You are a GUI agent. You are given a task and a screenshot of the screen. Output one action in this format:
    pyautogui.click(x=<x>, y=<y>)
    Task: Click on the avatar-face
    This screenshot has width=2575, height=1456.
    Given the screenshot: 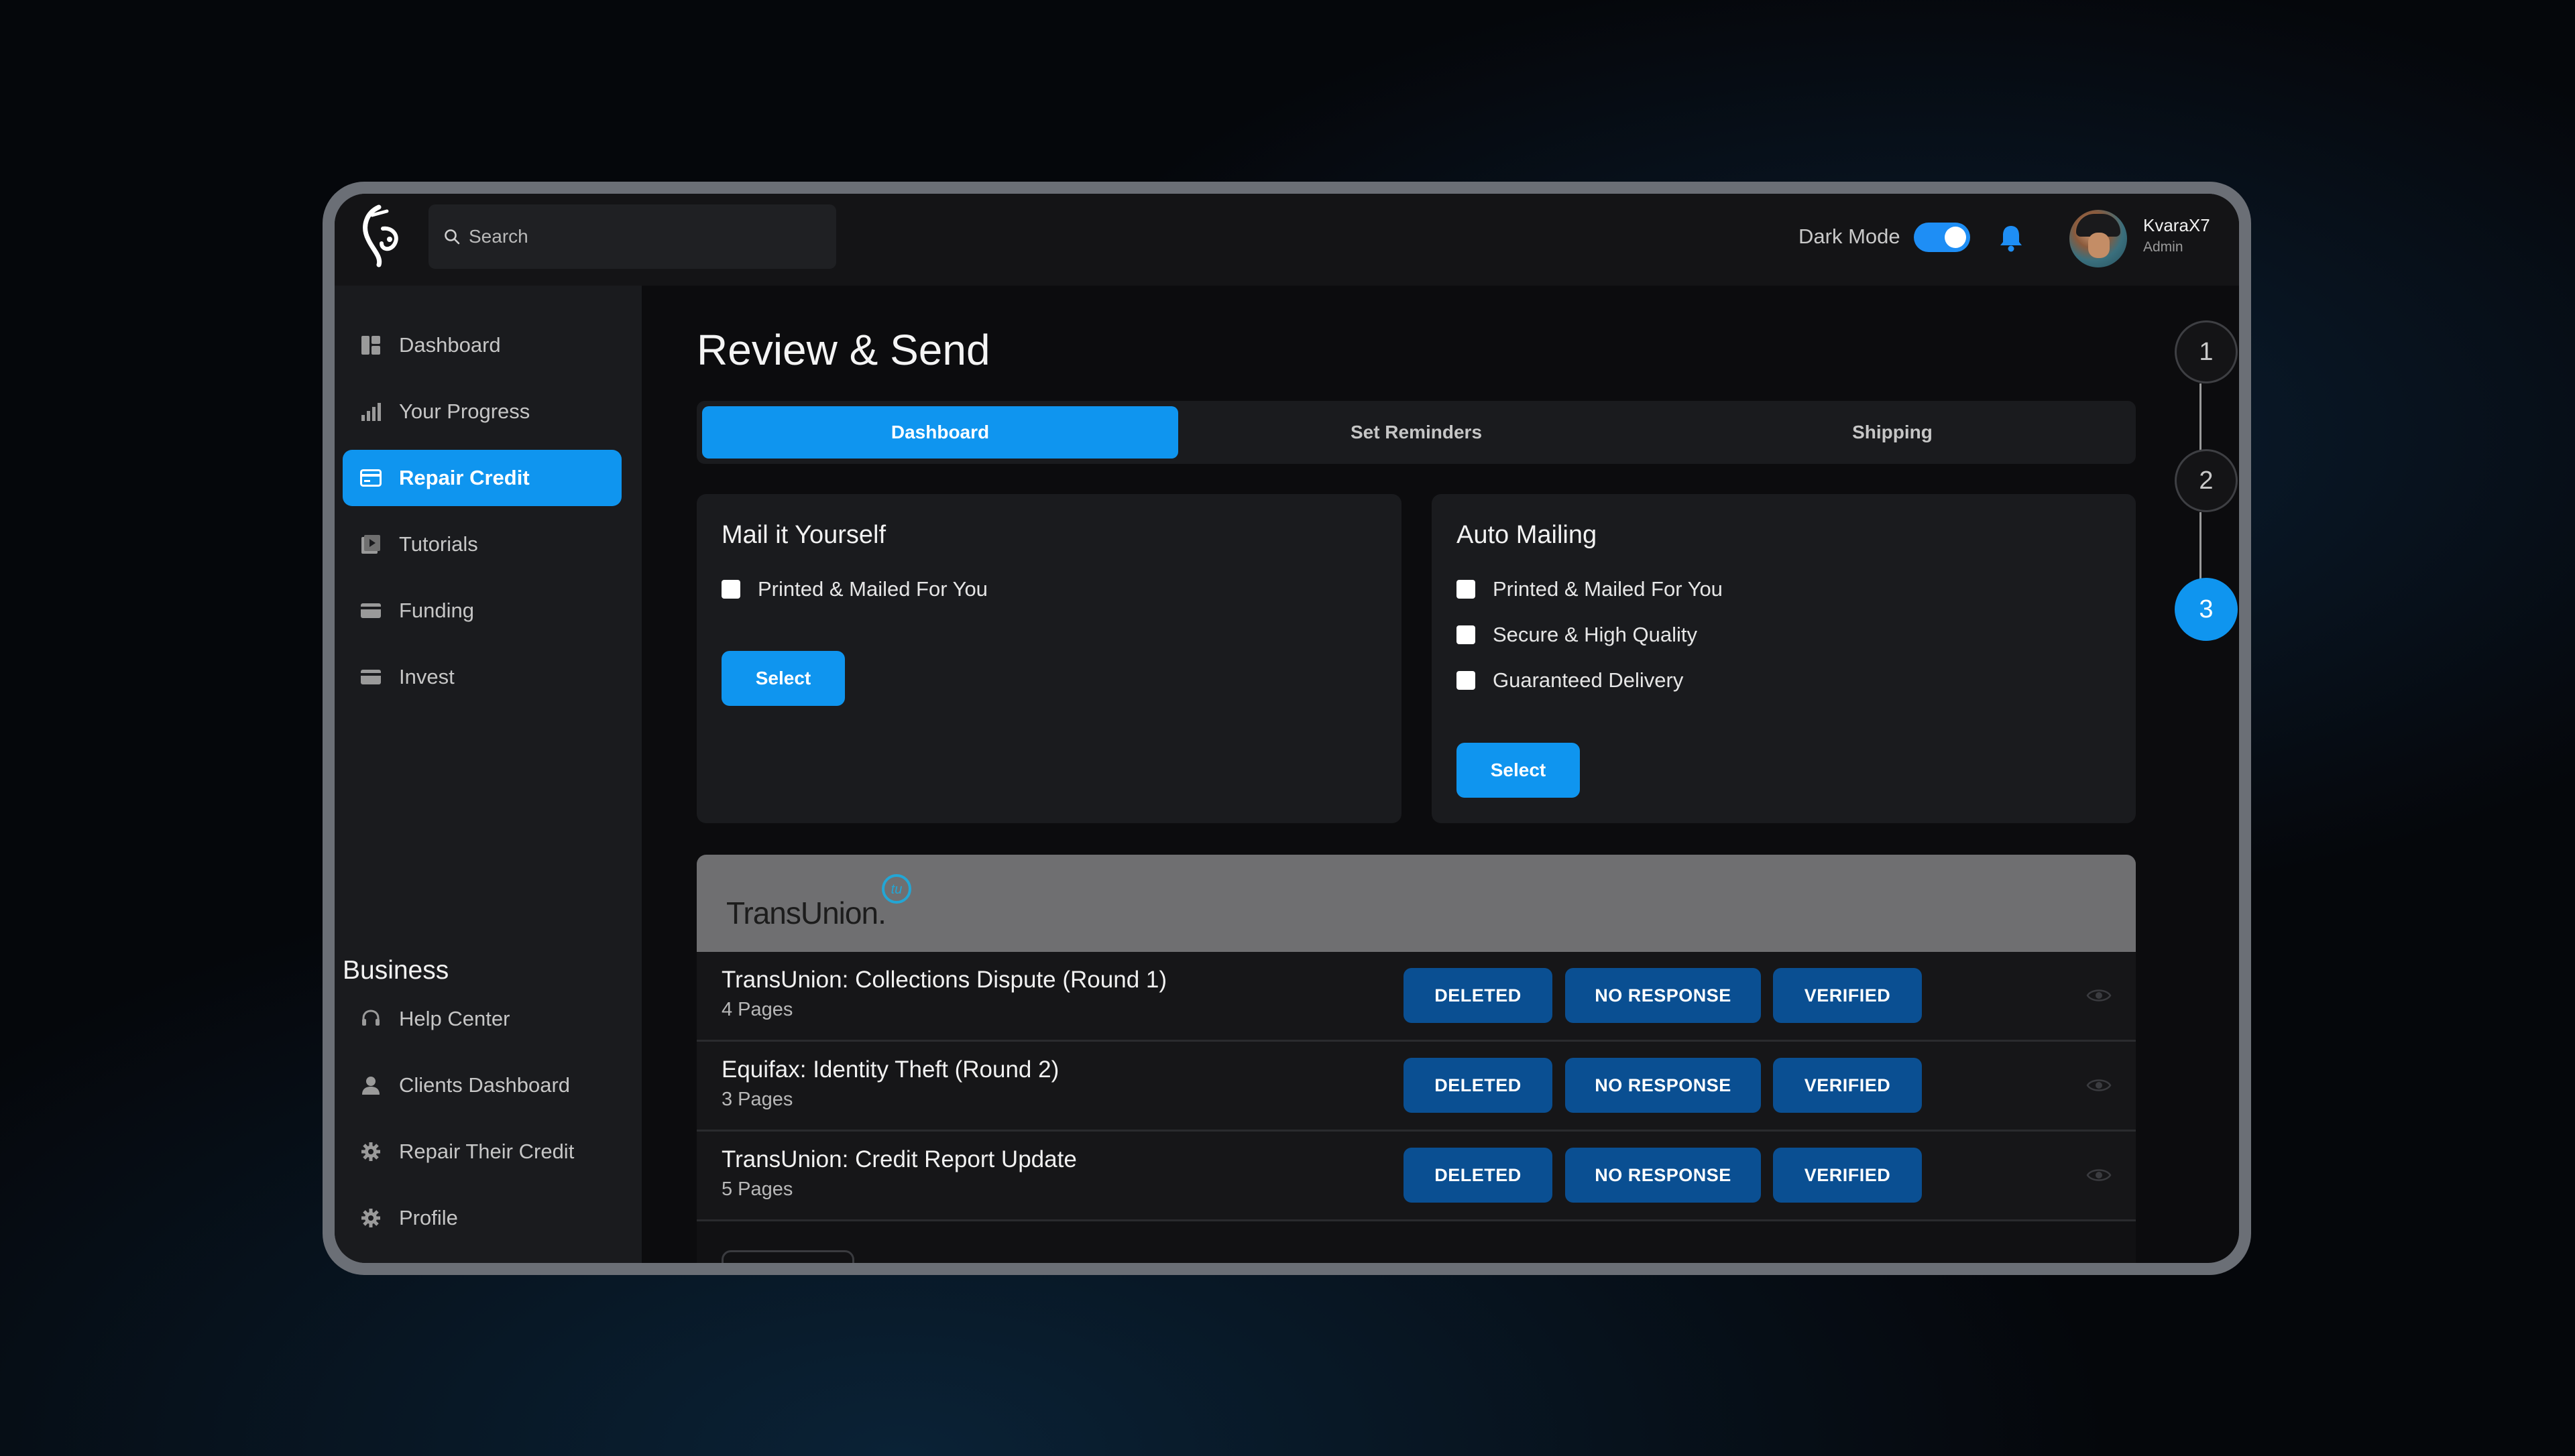 What is the action you would take?
    pyautogui.click(x=2099, y=245)
    